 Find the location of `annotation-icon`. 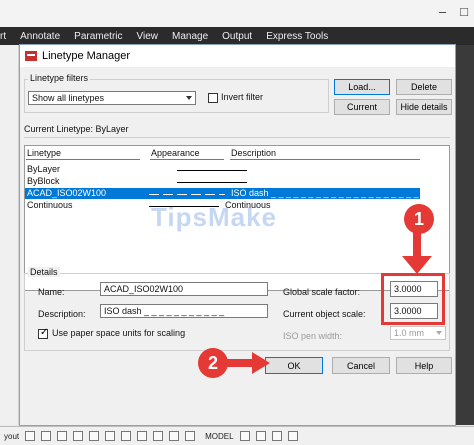

annotation-icon is located at coordinates (174, 436).